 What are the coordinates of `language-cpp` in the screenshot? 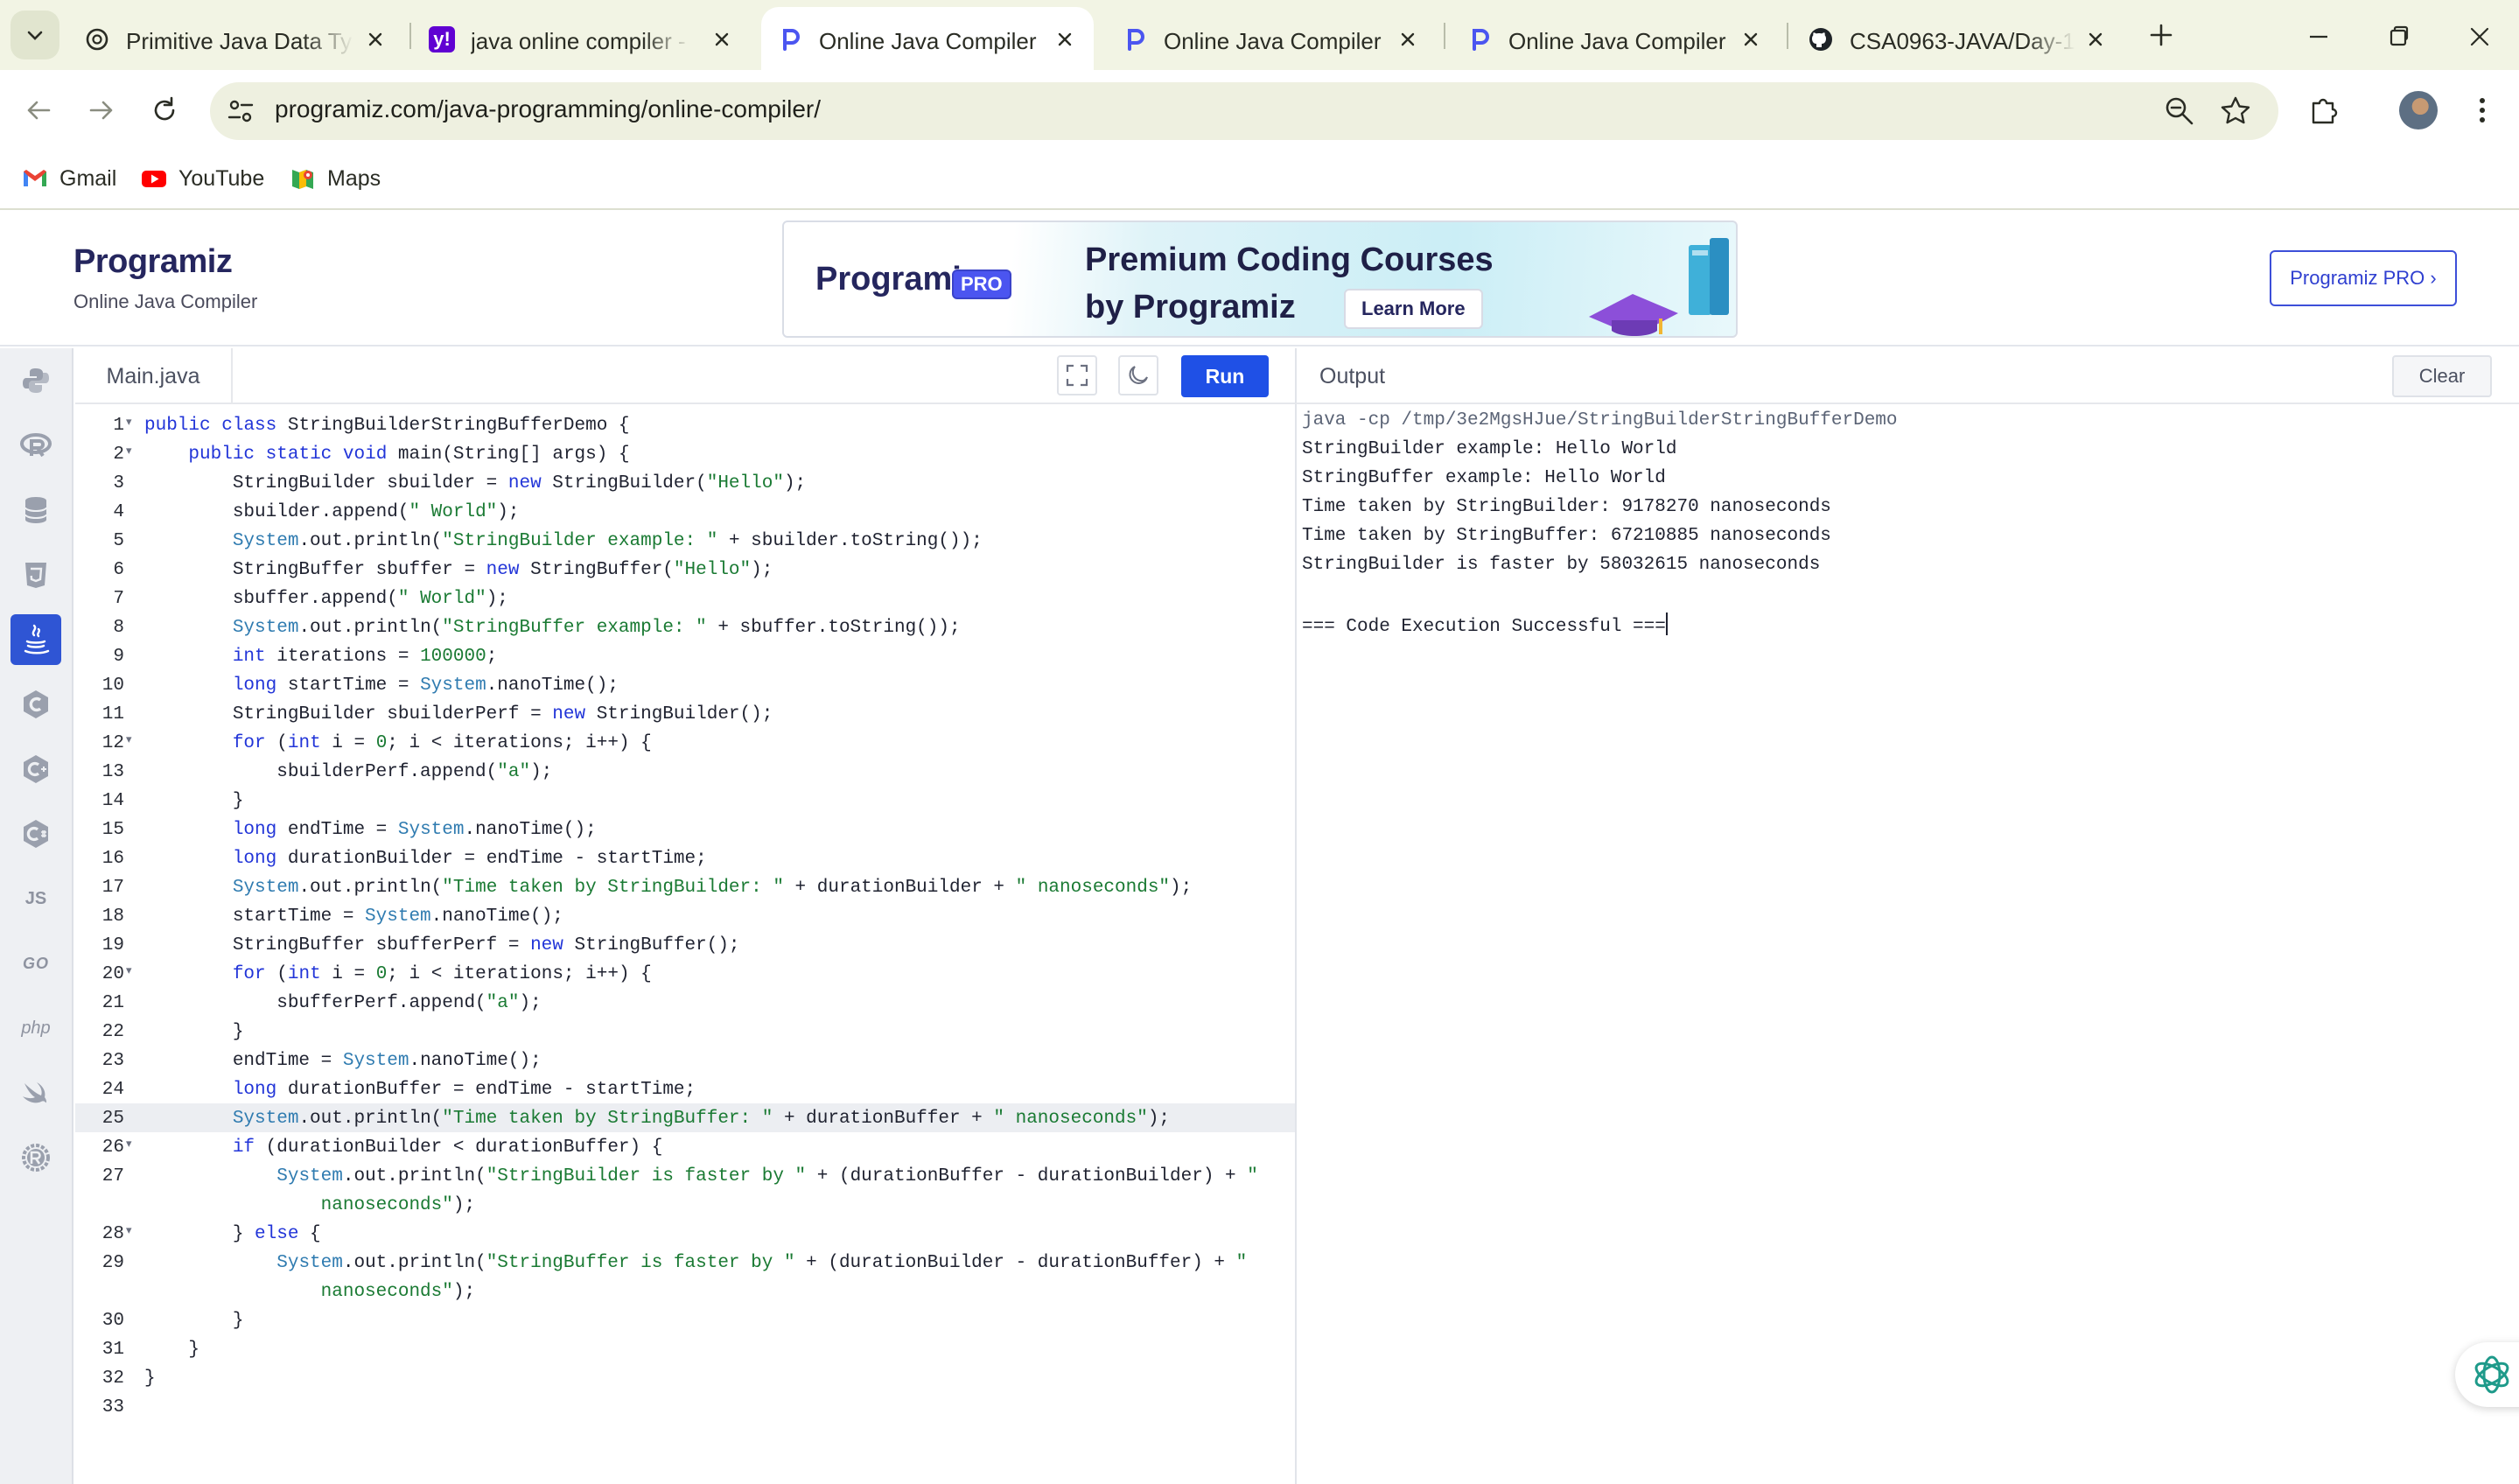 It's located at (35, 769).